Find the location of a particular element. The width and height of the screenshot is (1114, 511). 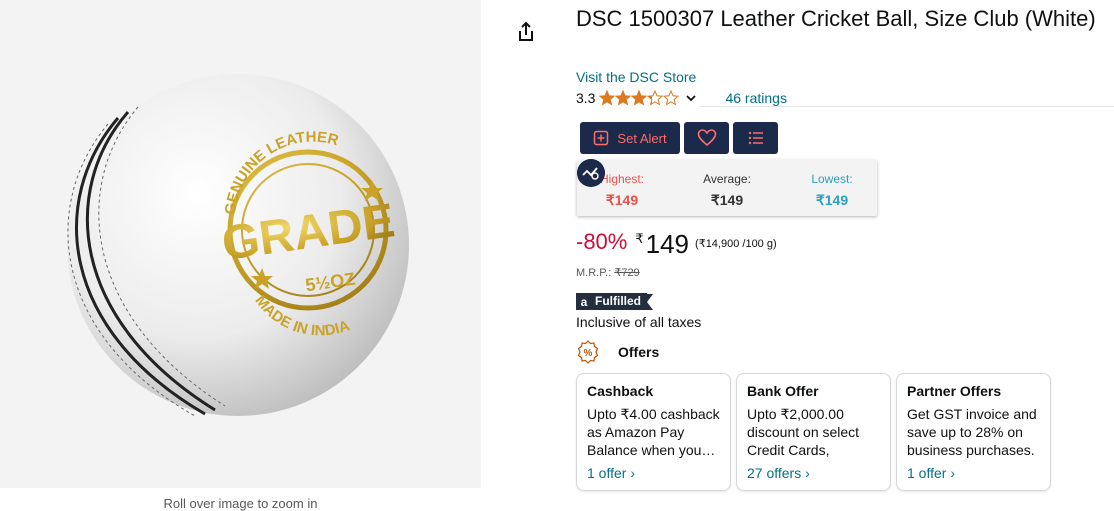

mrp-label: M.R.P.: is located at coordinates (594, 273).